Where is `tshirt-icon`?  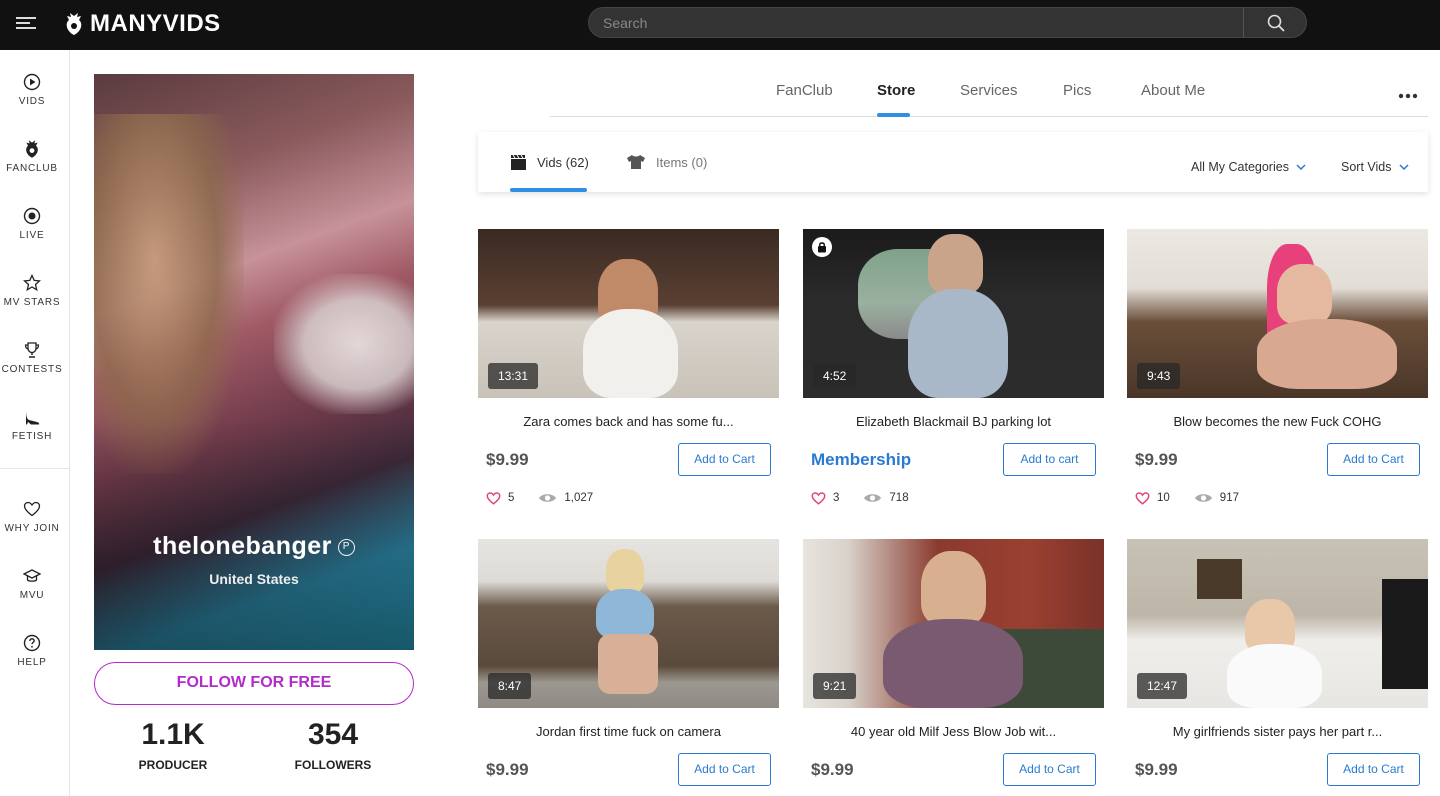 tshirt-icon is located at coordinates (636, 162).